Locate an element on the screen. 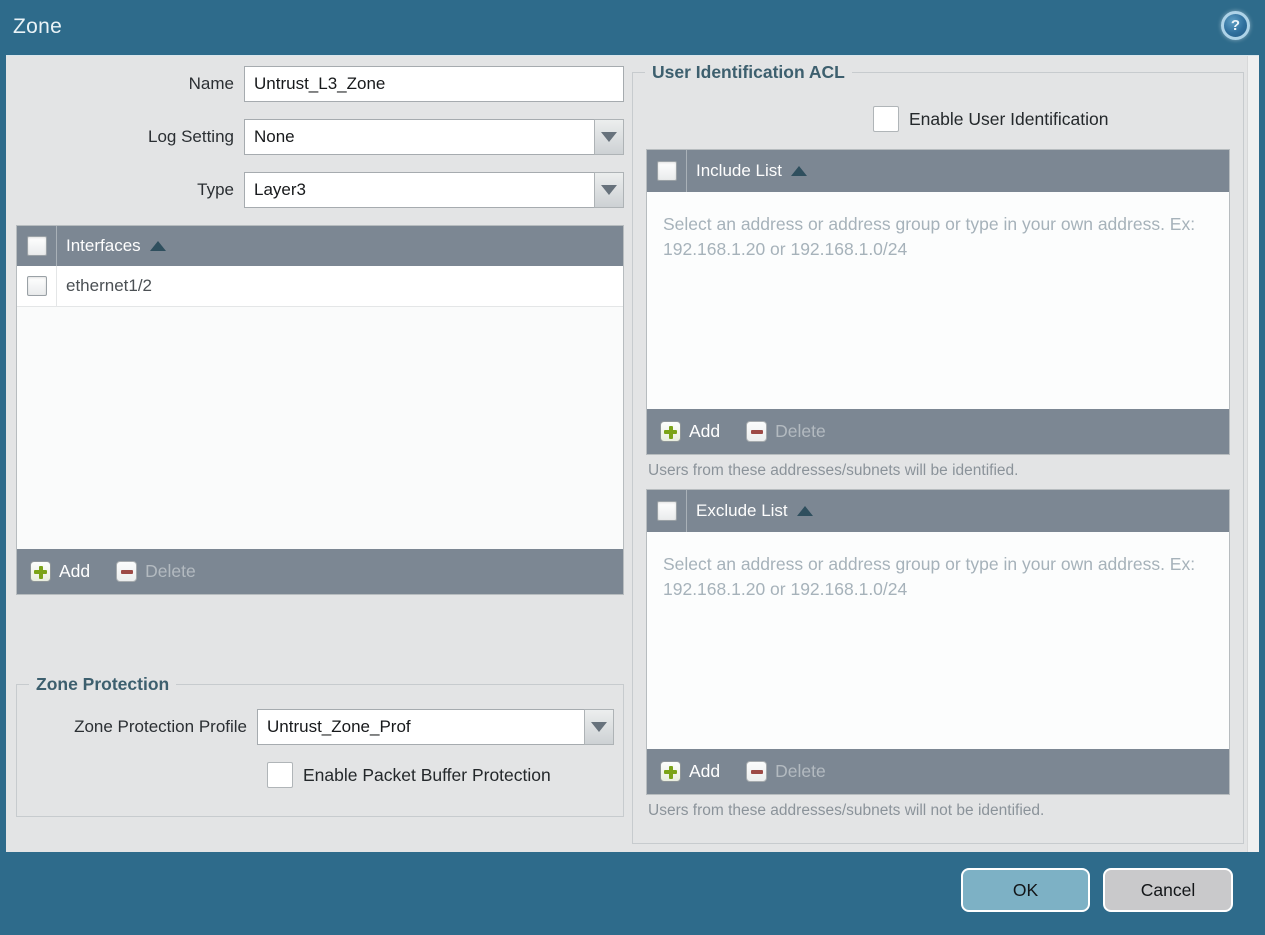 This screenshot has width=1265, height=935. type-value: Layer3 is located at coordinates (419, 190).